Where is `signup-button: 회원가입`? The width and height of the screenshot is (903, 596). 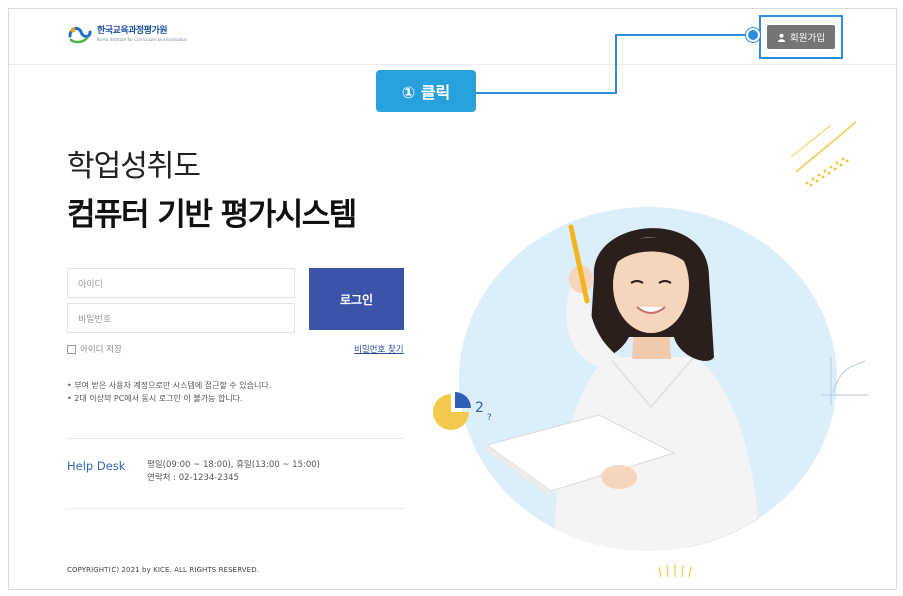 signup-button: 회원가입 is located at coordinates (801, 37).